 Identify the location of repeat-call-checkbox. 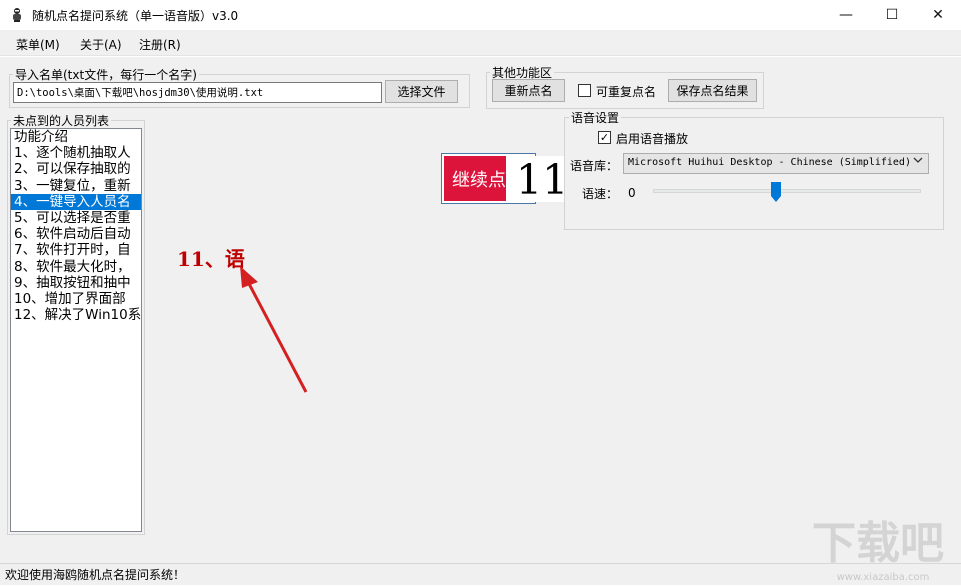
(584, 90).